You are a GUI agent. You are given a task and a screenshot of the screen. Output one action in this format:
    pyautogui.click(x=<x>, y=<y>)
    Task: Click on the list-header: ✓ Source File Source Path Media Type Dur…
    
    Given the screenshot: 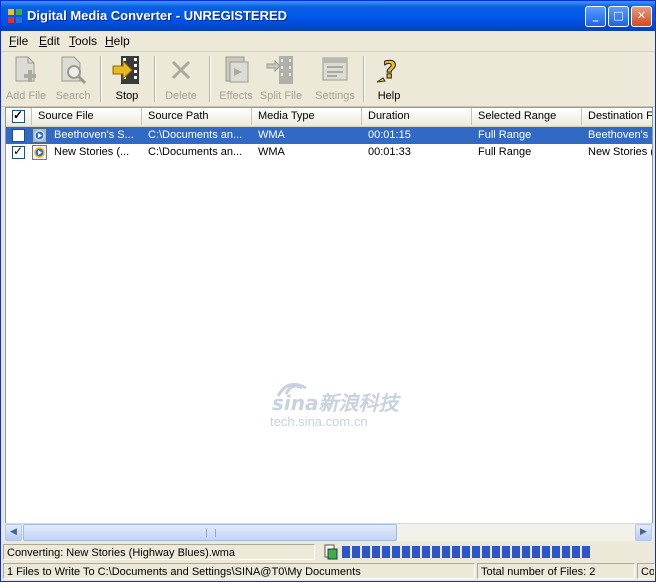 What is the action you would take?
    pyautogui.click(x=329, y=117)
    